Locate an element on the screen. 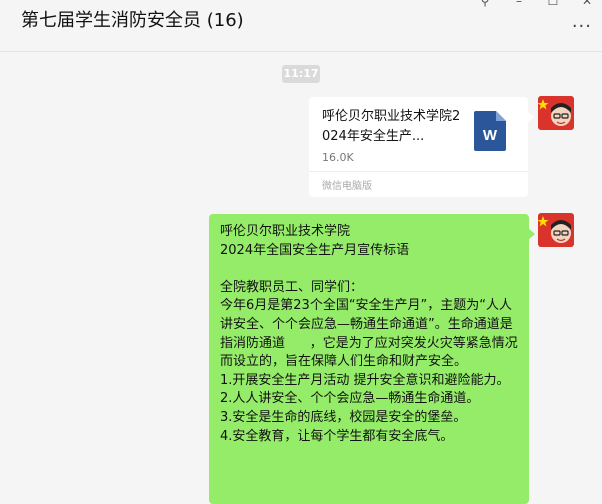 This screenshot has height=504, width=602. word-document-icon: W is located at coordinates (490, 131).